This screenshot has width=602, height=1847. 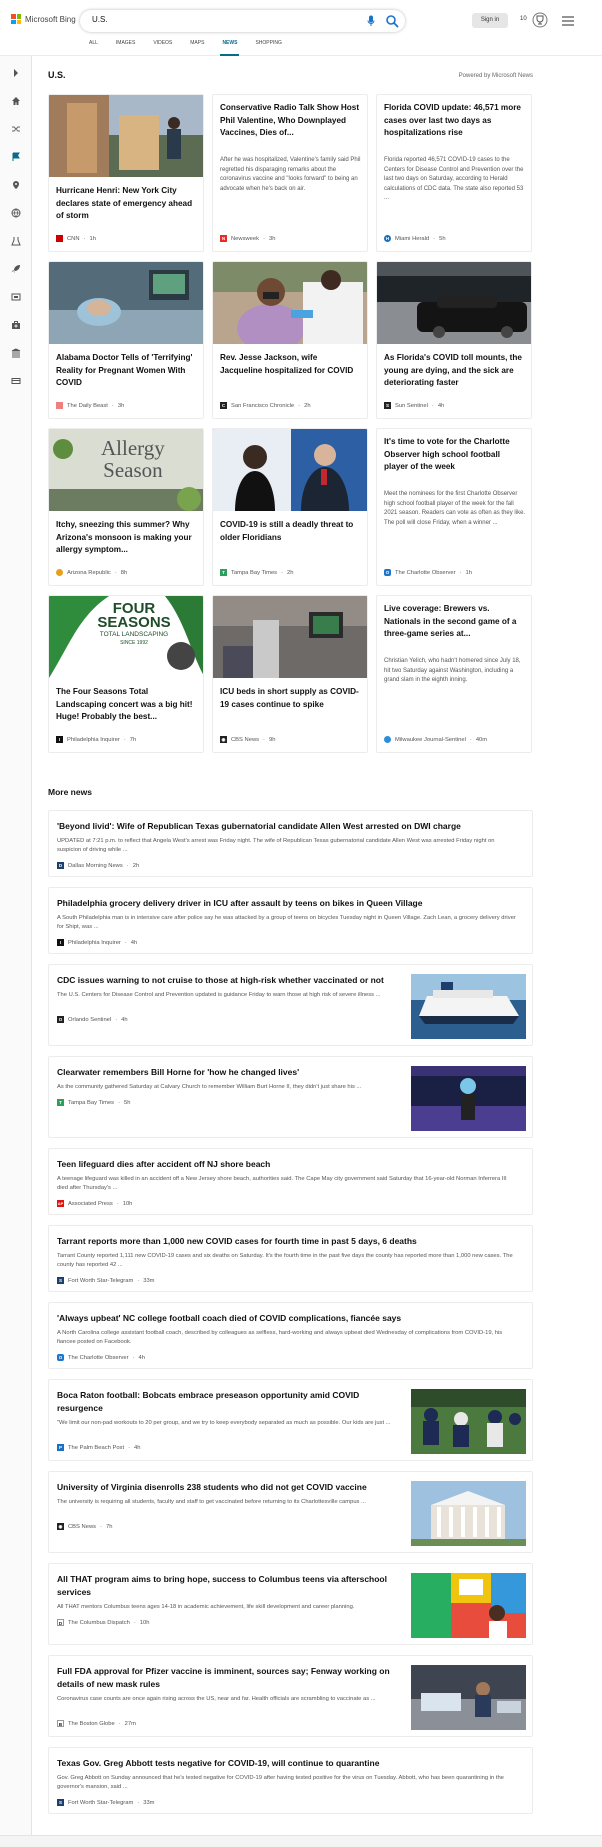 What do you see at coordinates (98, 865) in the screenshot?
I see `news-source: D Dallas Morning News · 2h` at bounding box center [98, 865].